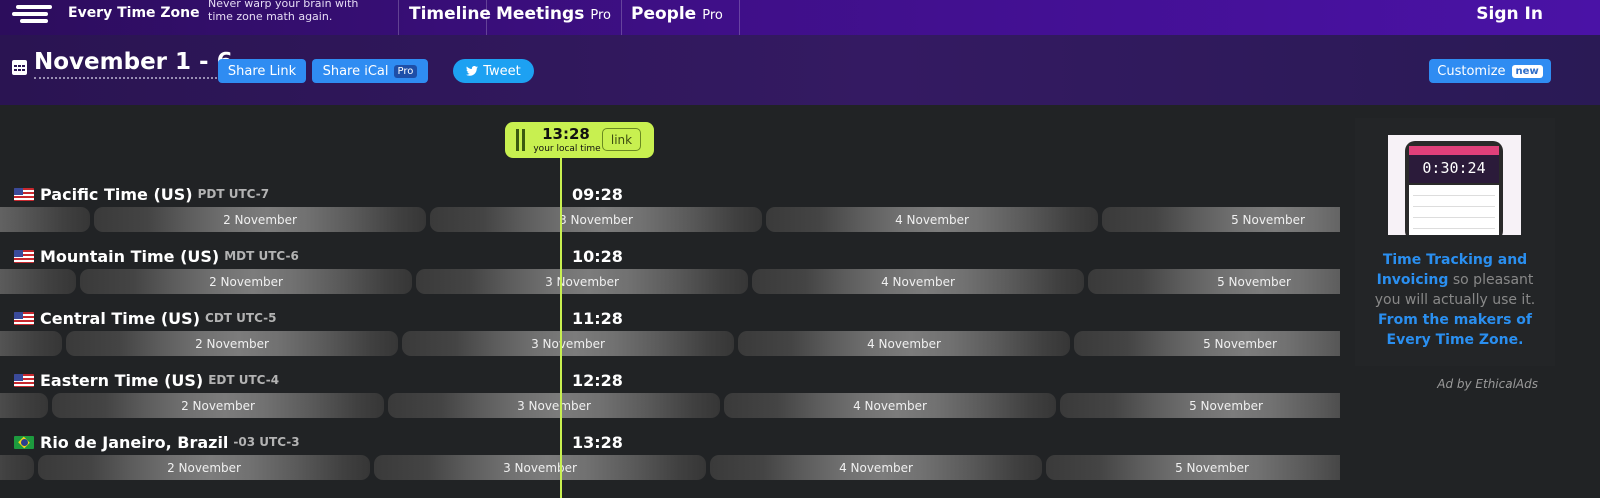 Image resolution: width=1600 pixels, height=498 pixels. What do you see at coordinates (1509, 14) in the screenshot?
I see `sign-in-link: Sign In` at bounding box center [1509, 14].